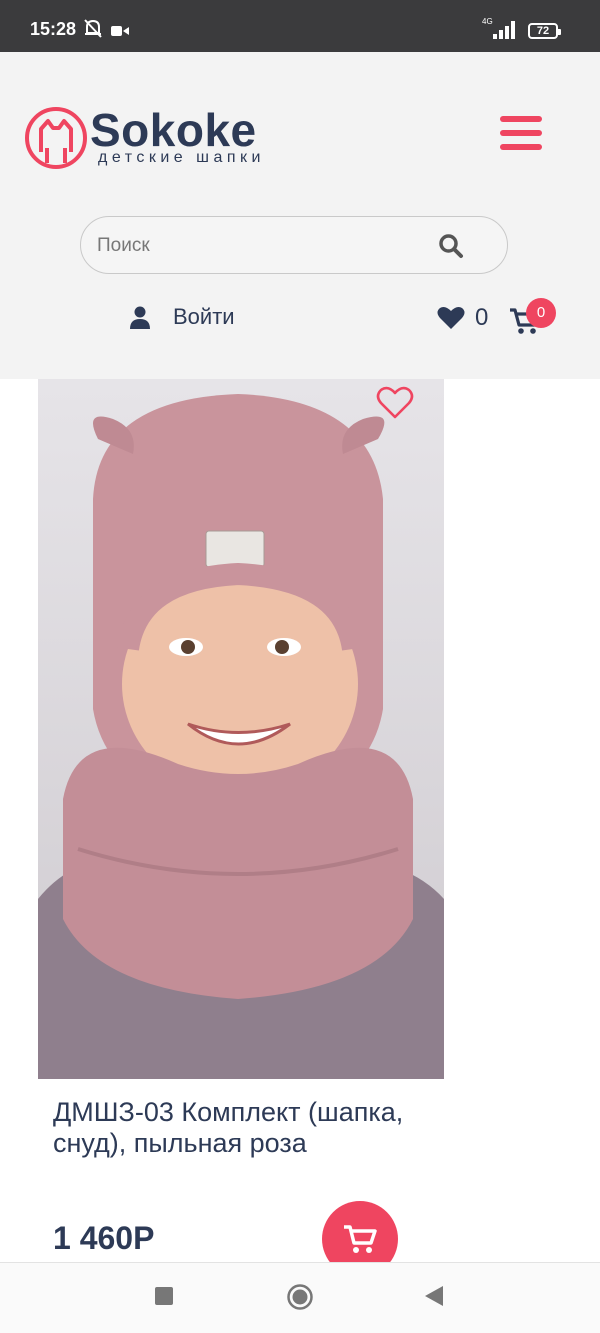 This screenshot has height=1333, width=600. Describe the element at coordinates (395, 405) in the screenshot. I see `favorite-heart-icon` at that location.